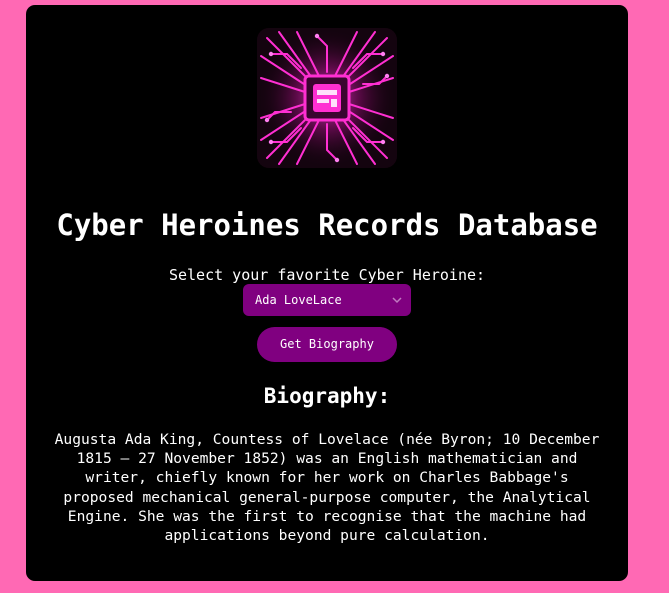  I want to click on heroine-select-value: Ada LoveLace, so click(298, 300).